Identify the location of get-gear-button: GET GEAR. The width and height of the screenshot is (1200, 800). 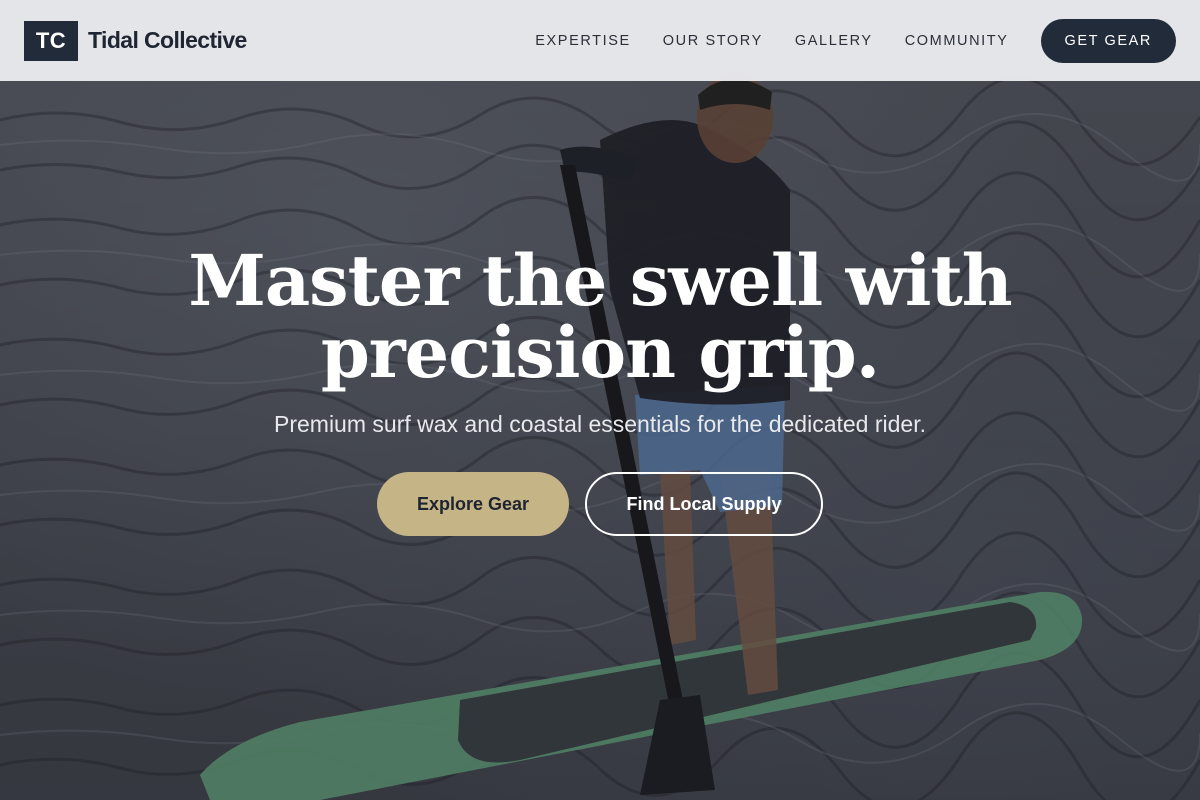
(1108, 40).